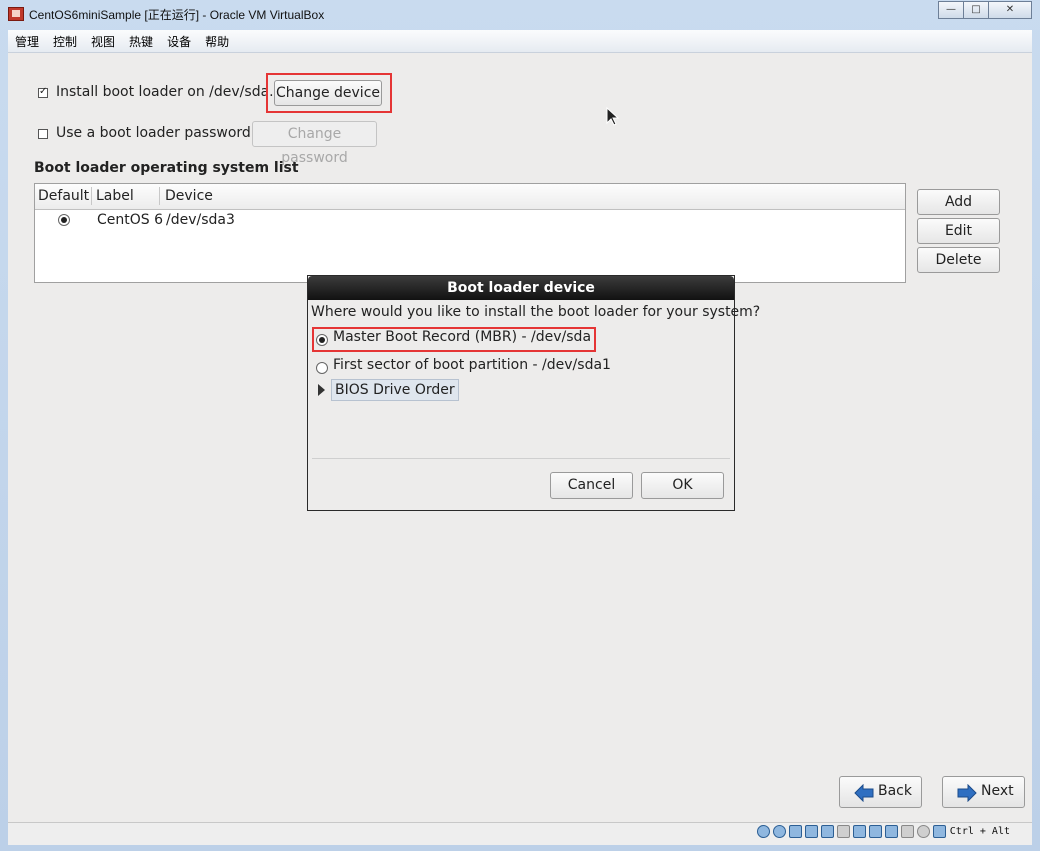 The height and width of the screenshot is (851, 1040). Describe the element at coordinates (65, 40) in the screenshot. I see `menu-control: 控制` at that location.